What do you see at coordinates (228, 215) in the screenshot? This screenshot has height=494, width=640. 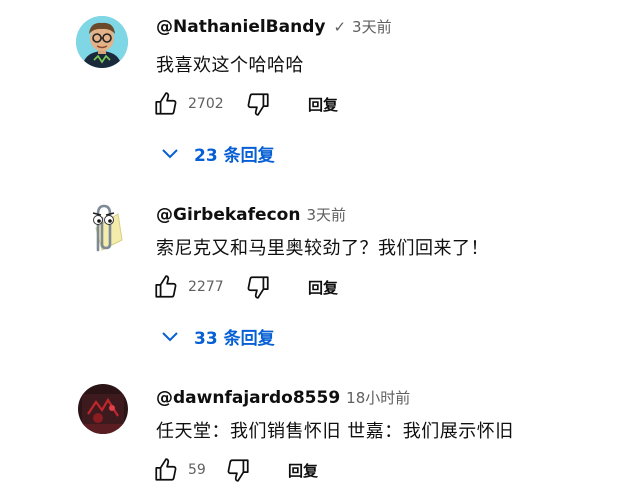 I see `username: @Girbekafecon` at bounding box center [228, 215].